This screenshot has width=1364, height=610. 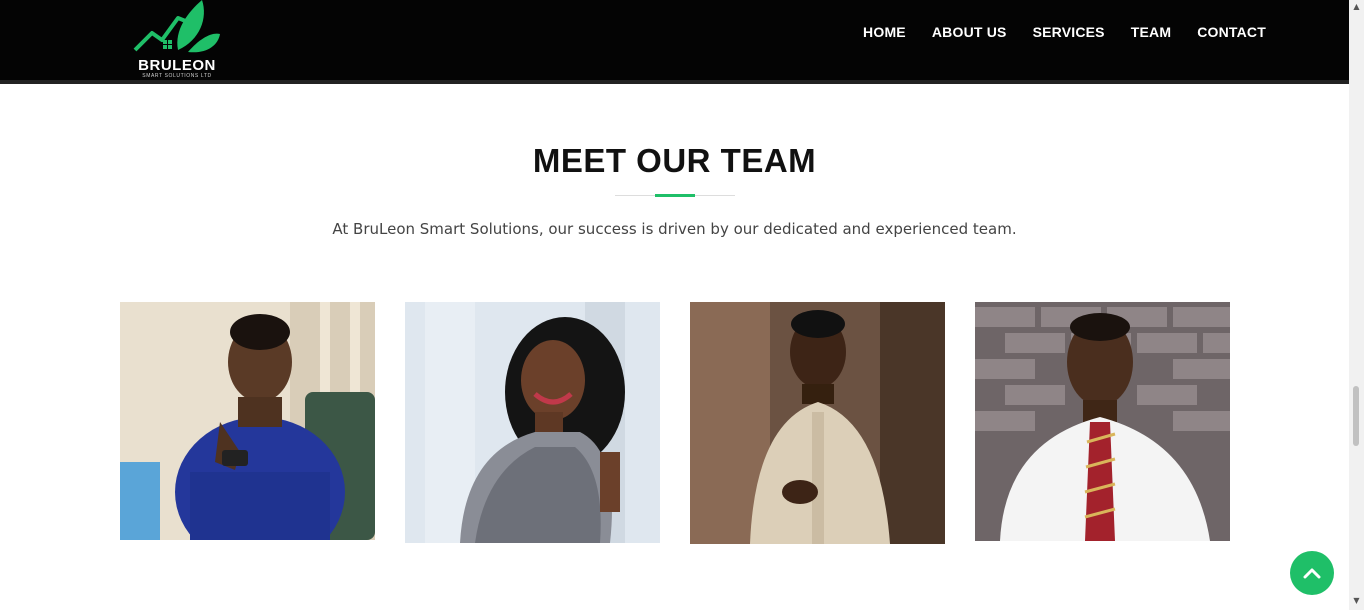 What do you see at coordinates (674, 160) in the screenshot?
I see `section-title: MEET OUR TEAM` at bounding box center [674, 160].